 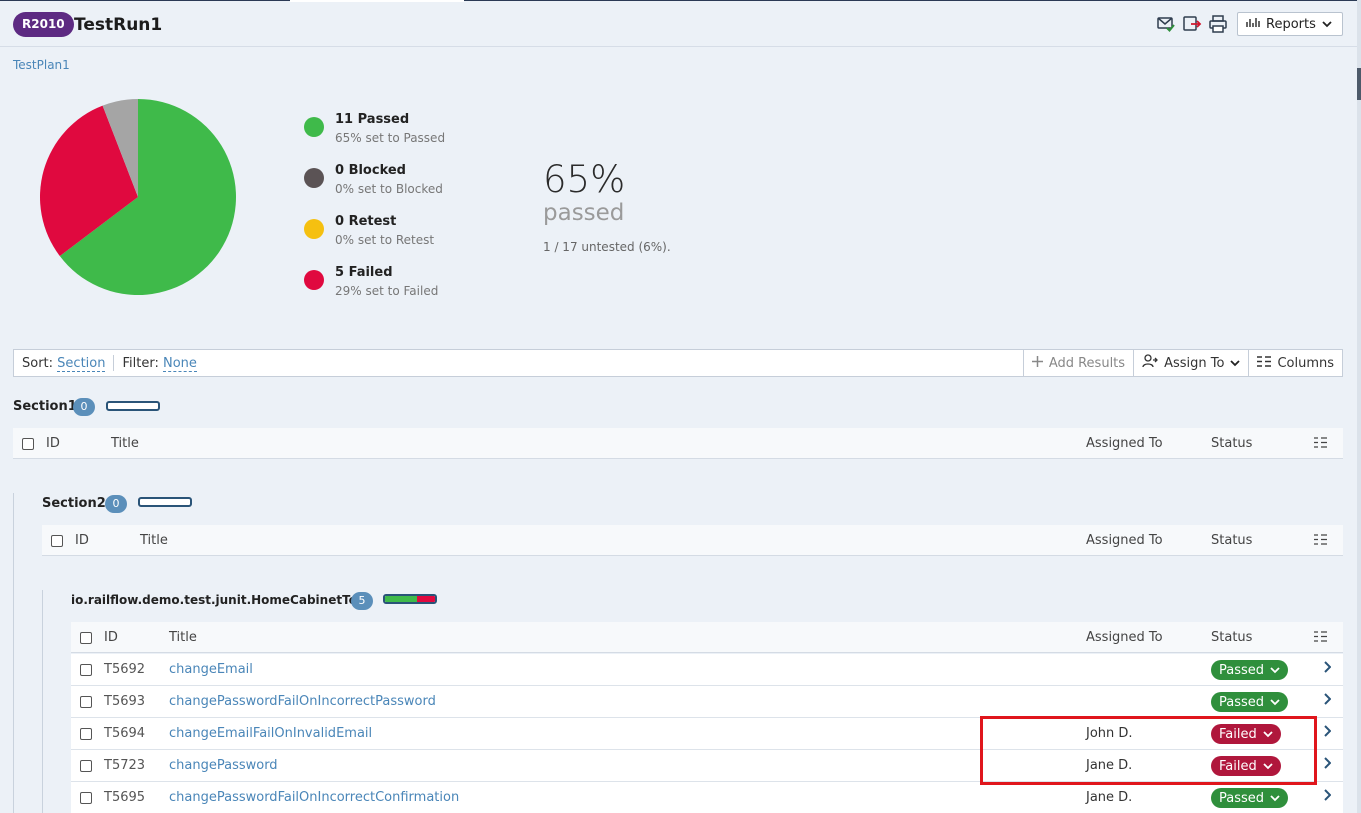 I want to click on email-check-icon, so click(x=1166, y=24).